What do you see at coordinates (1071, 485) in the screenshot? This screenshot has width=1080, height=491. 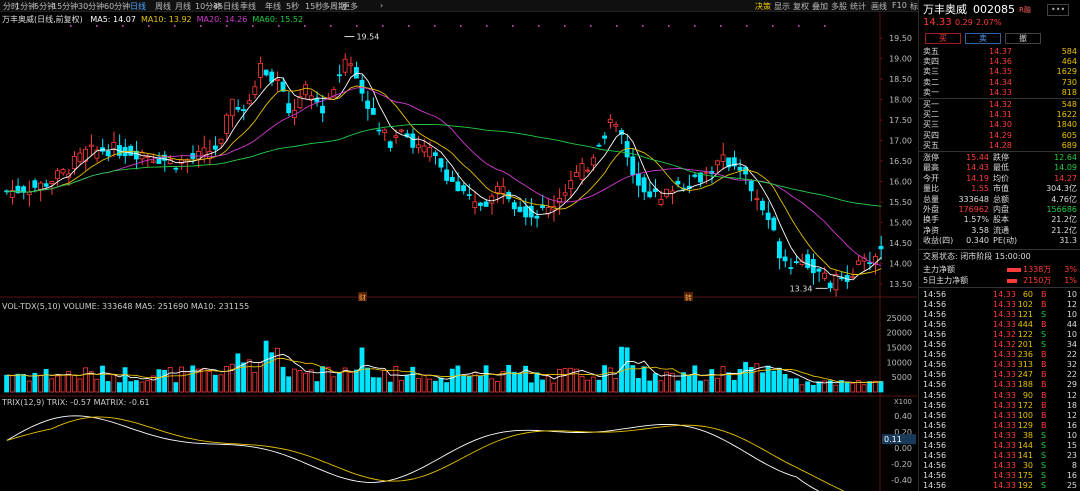 I see `tick-count: 25` at bounding box center [1071, 485].